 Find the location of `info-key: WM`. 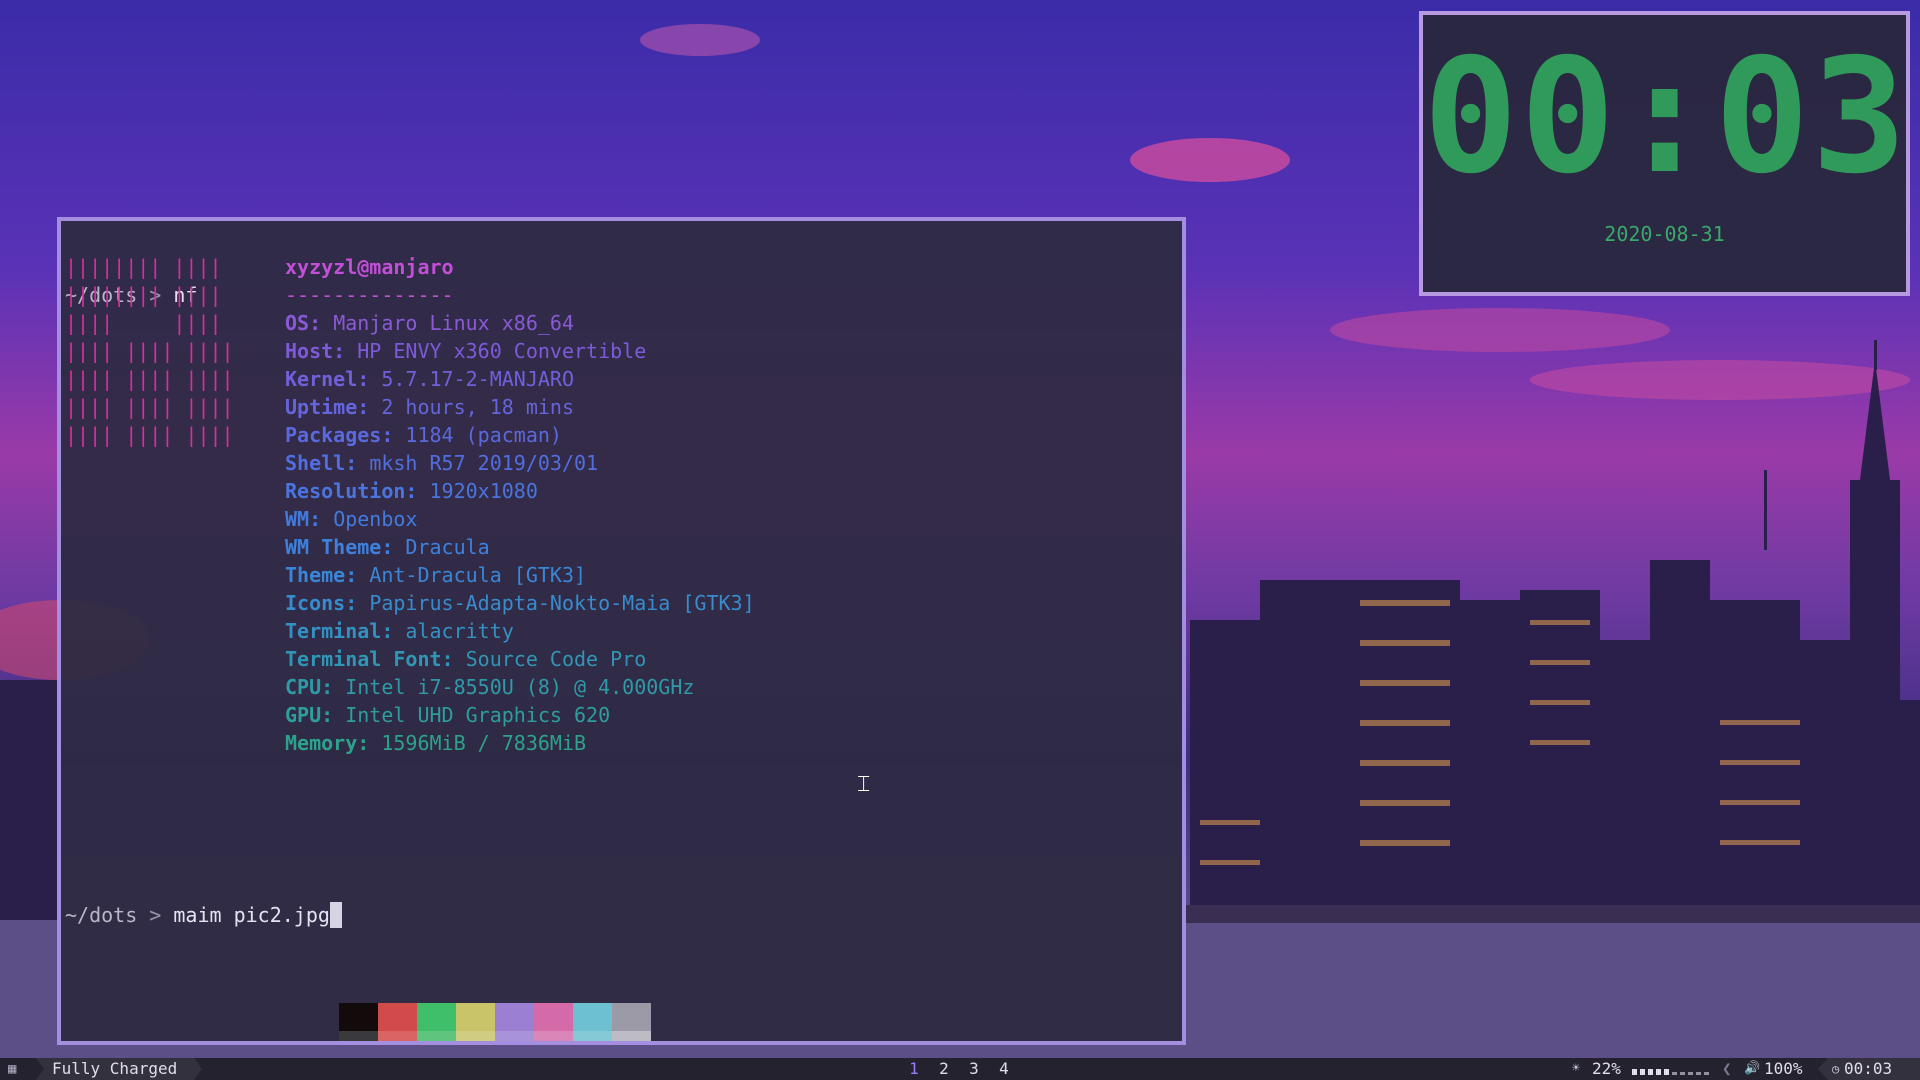

info-key: WM is located at coordinates (297, 519).